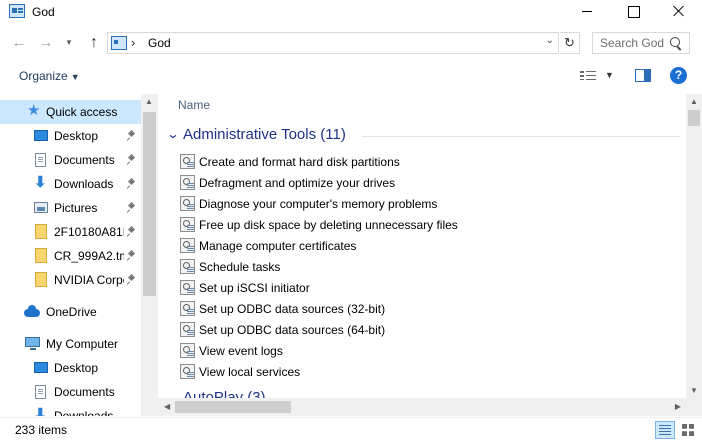 The height and width of the screenshot is (441, 702). What do you see at coordinates (570, 43) in the screenshot?
I see `refresh-icon: ↻` at bounding box center [570, 43].